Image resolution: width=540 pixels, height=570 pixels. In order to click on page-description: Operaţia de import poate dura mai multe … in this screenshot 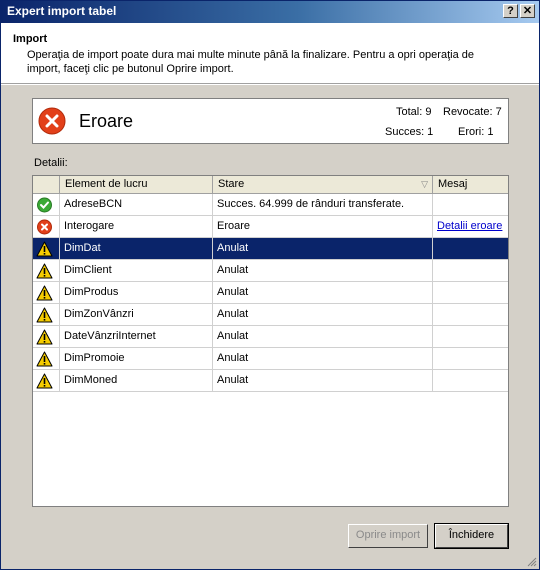, I will do `click(250, 62)`.